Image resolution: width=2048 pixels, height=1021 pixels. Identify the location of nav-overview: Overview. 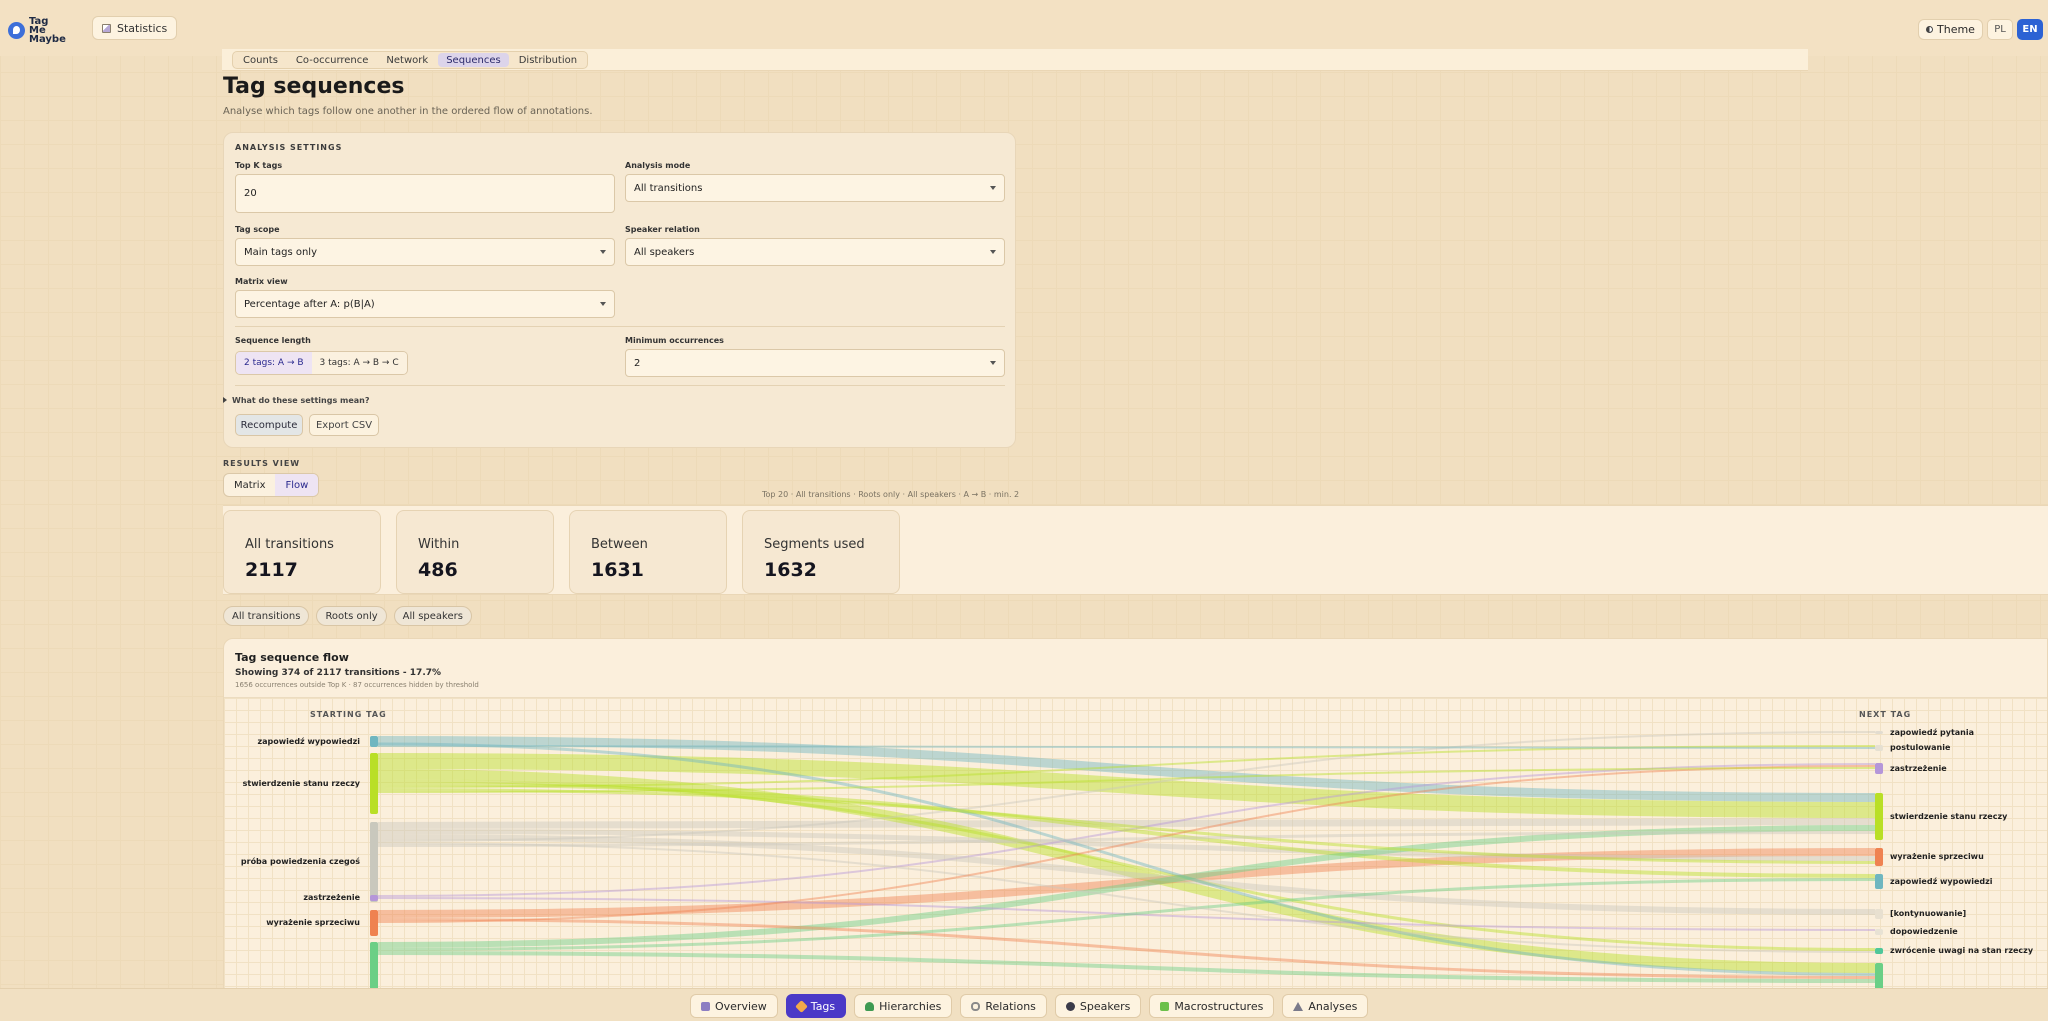
(734, 1006).